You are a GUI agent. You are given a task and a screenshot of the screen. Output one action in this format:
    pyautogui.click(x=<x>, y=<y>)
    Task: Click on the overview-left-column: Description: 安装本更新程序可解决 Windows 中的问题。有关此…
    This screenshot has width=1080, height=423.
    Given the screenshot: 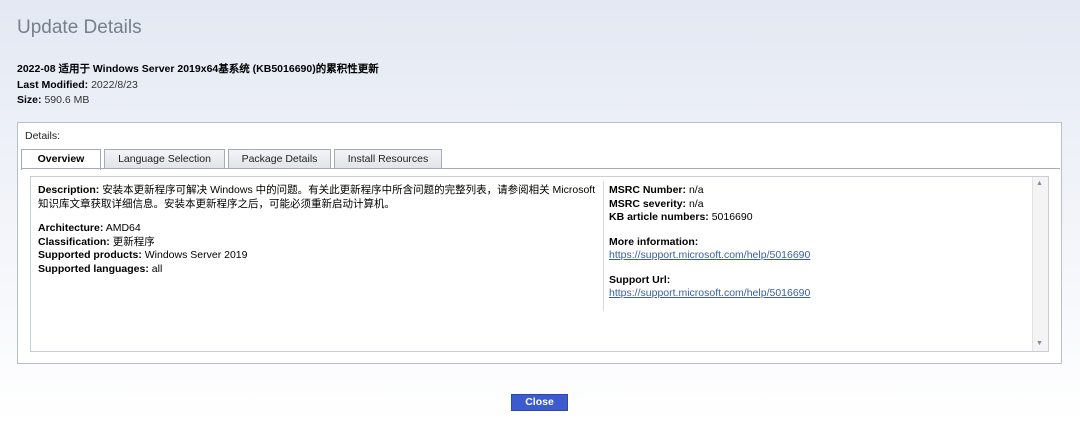 What is the action you would take?
    pyautogui.click(x=317, y=235)
    